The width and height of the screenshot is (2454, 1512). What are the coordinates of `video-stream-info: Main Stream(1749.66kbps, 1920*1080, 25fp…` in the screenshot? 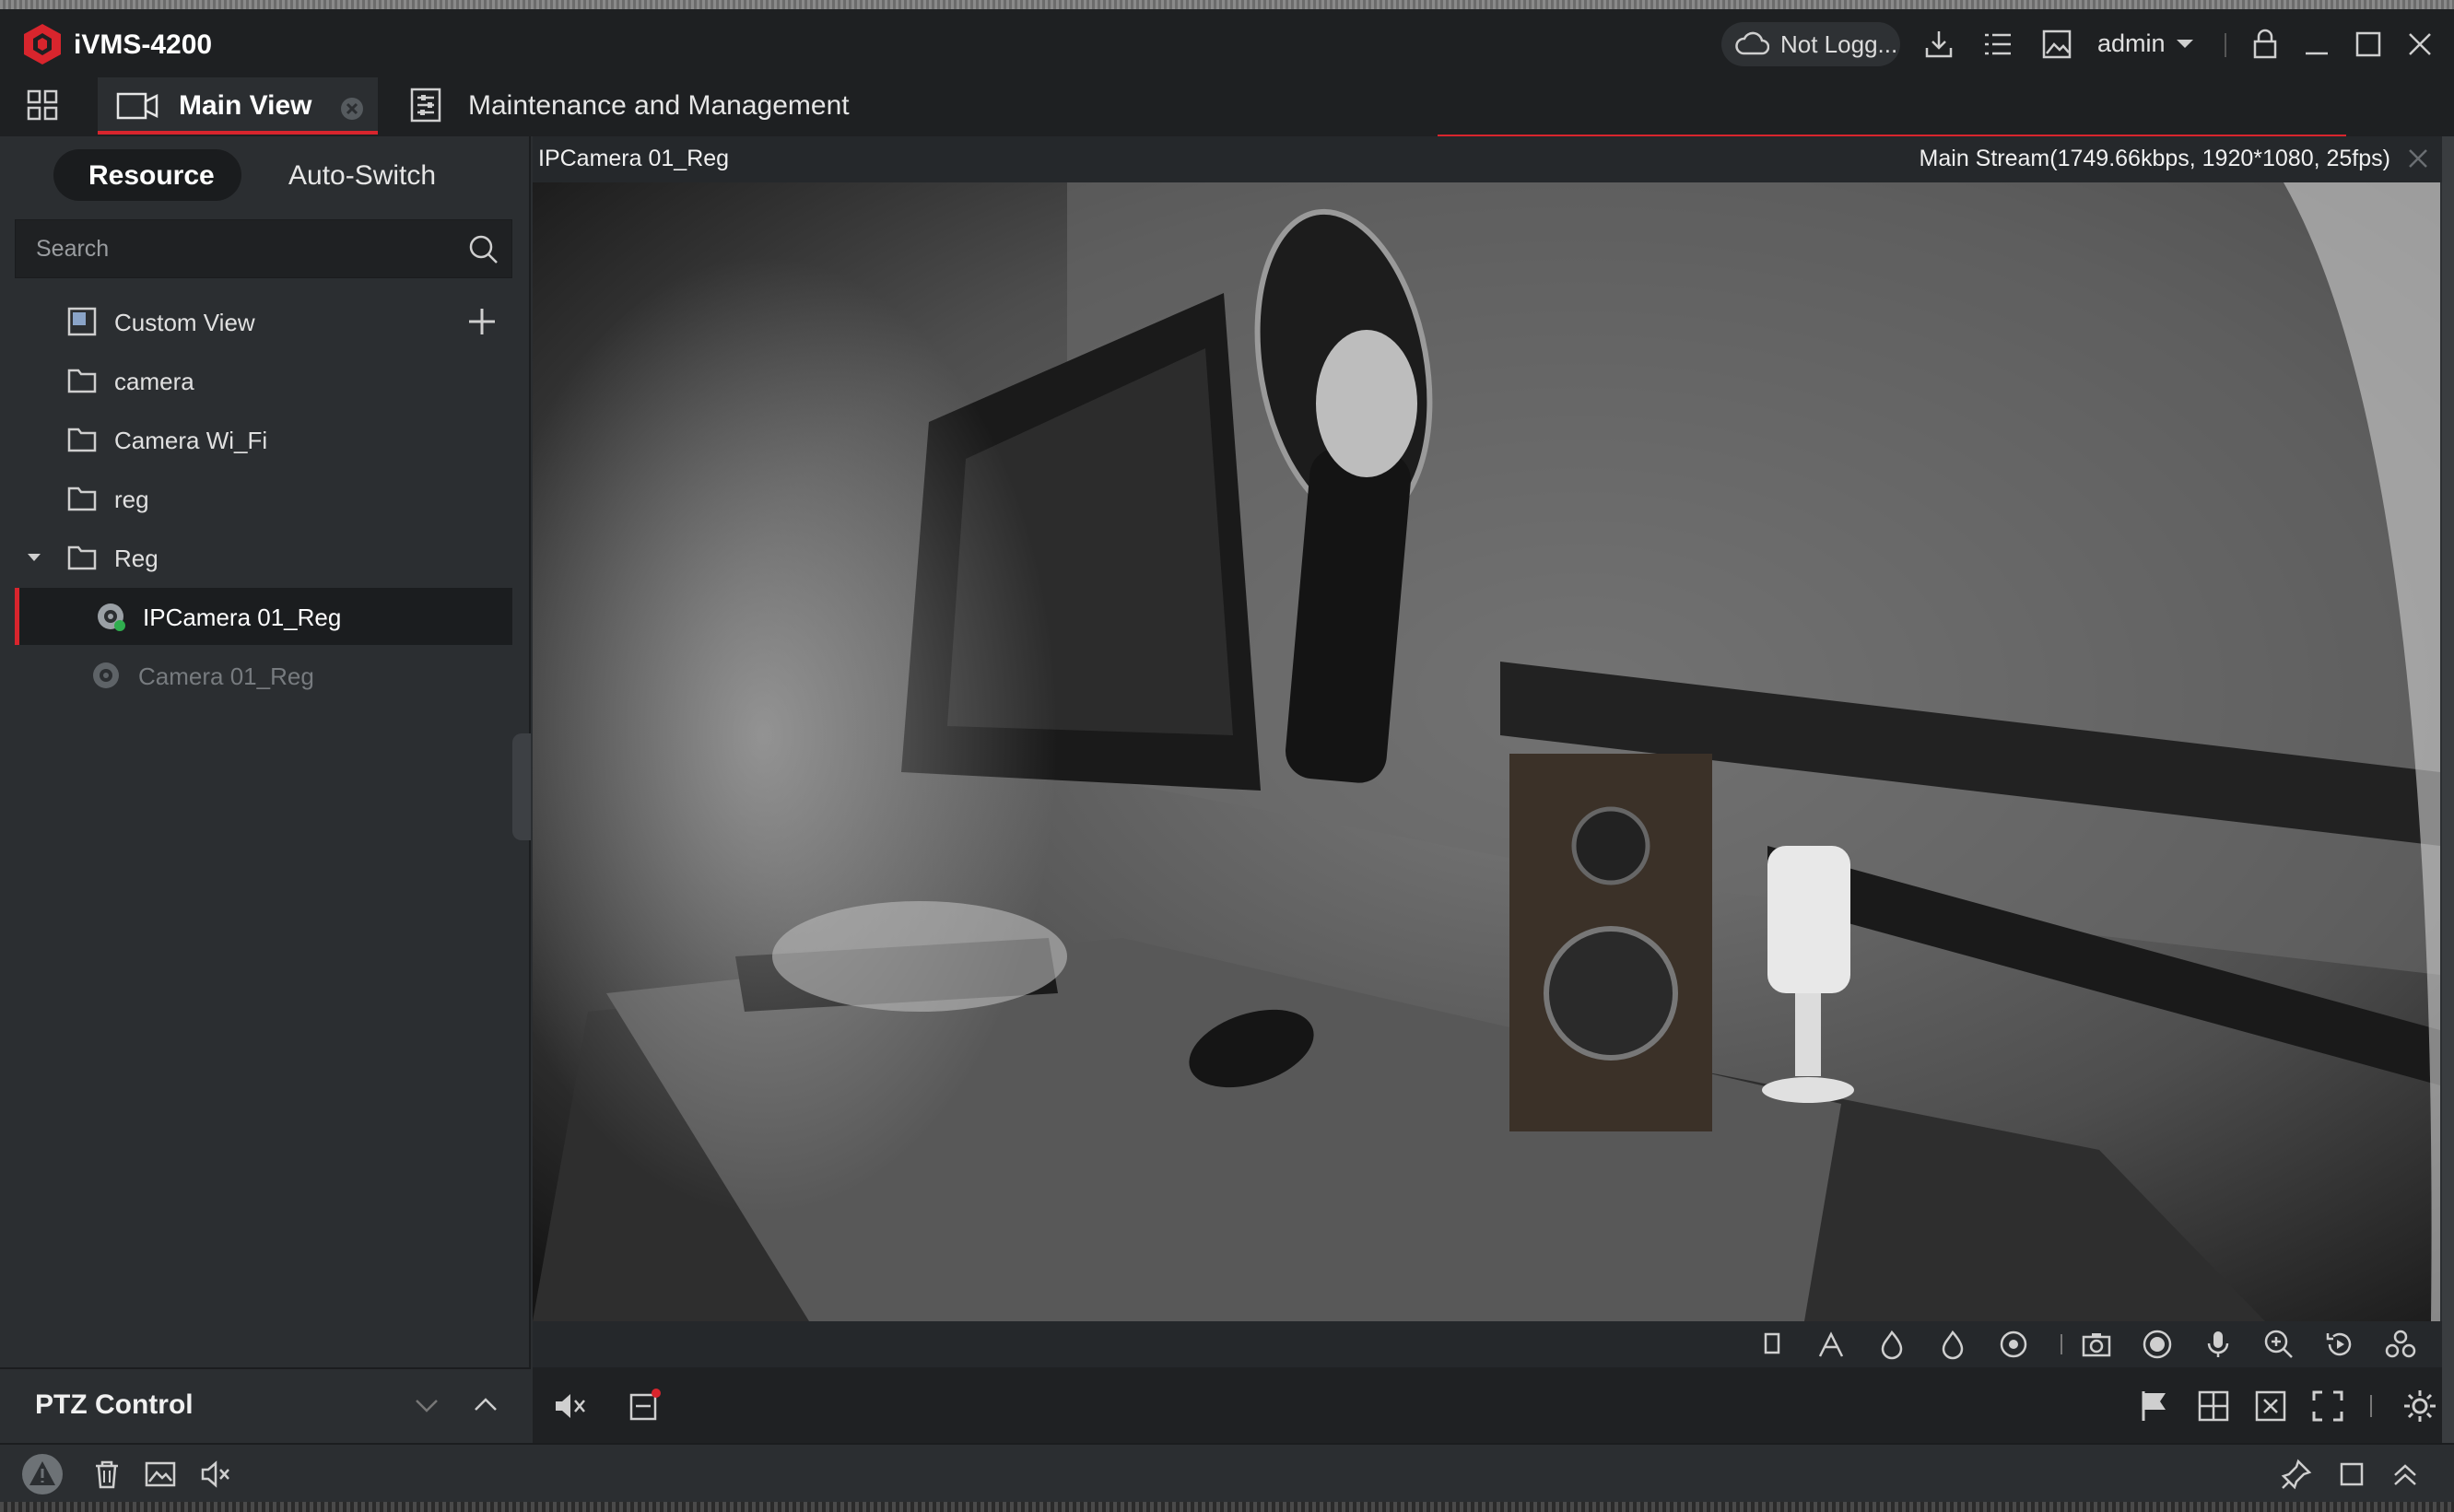 It's located at (2154, 158).